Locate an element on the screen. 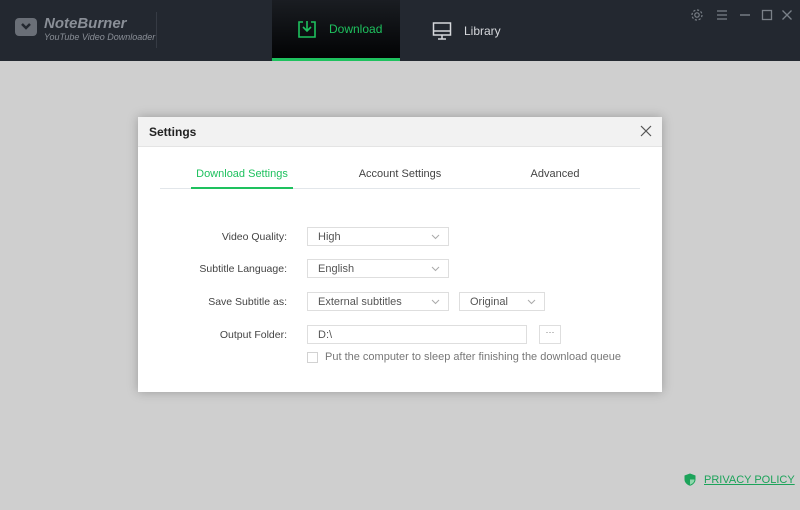  privacy-policy-label: PRIVACY POLICY is located at coordinates (749, 479).